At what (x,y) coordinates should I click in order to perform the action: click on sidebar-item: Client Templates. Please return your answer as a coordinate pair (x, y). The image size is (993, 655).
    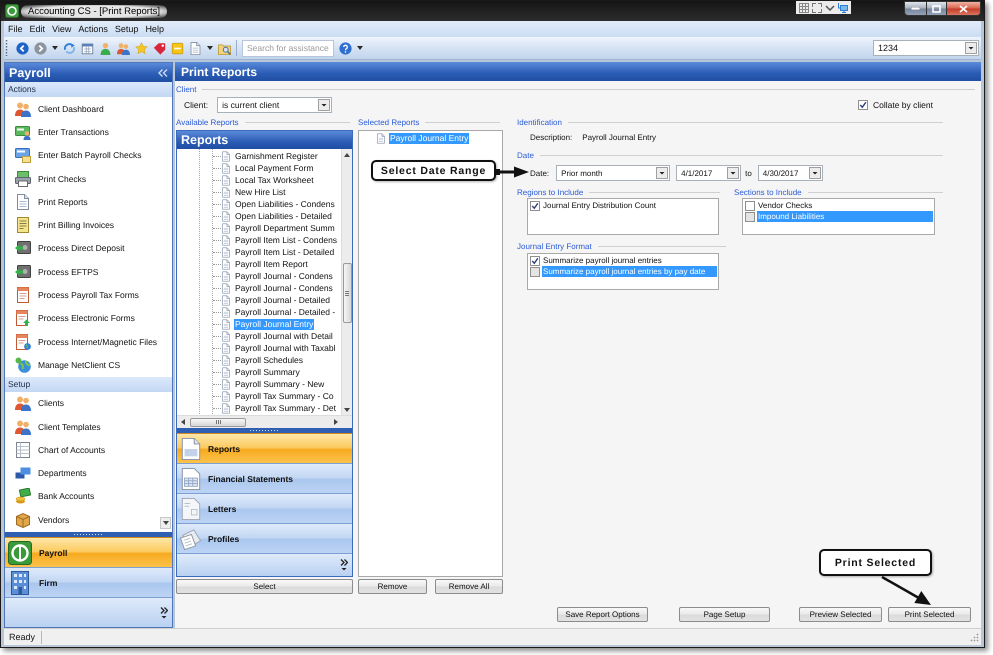
    Looking at the image, I should click on (88, 426).